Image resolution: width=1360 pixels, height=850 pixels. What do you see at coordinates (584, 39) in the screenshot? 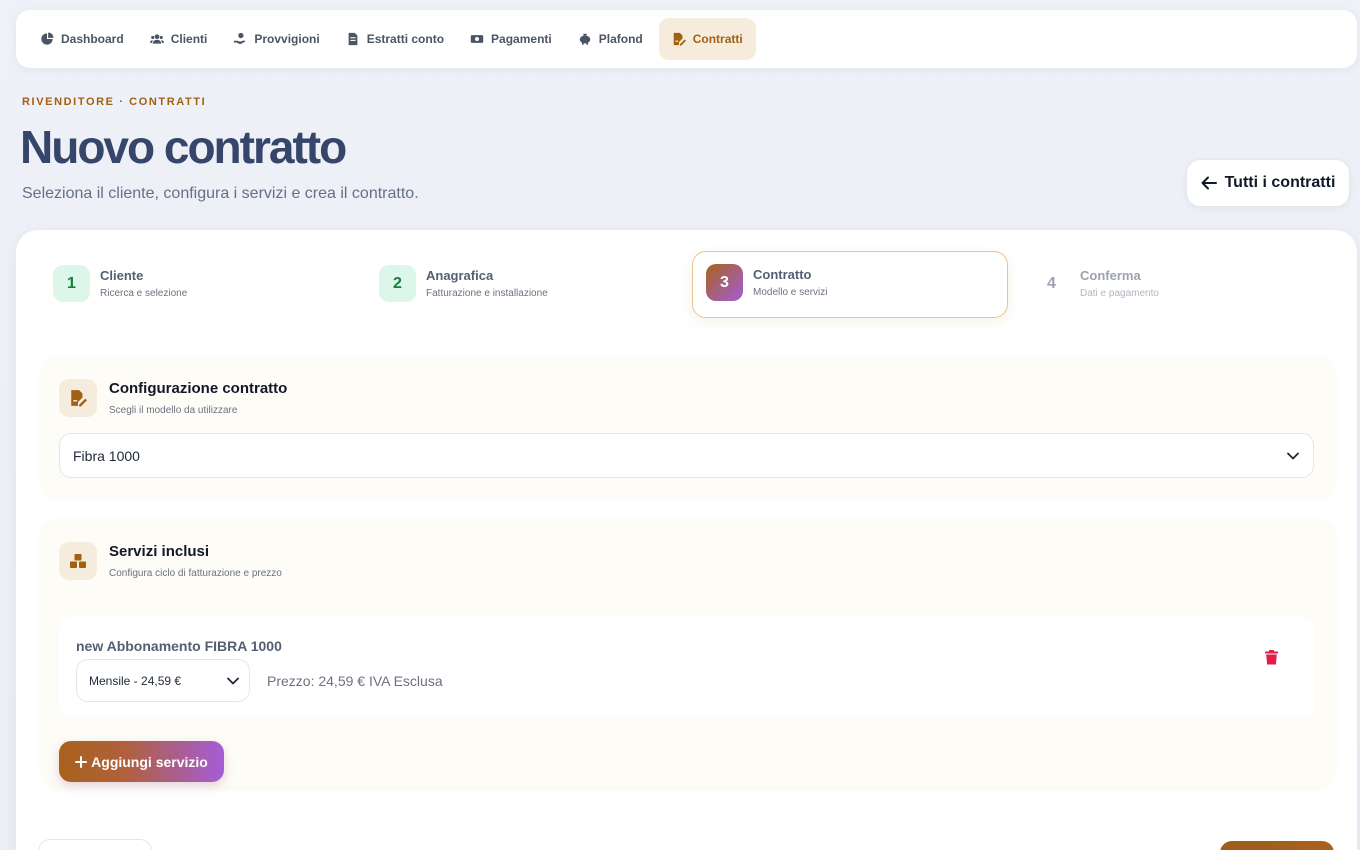
I see `piggy-bank-icon` at bounding box center [584, 39].